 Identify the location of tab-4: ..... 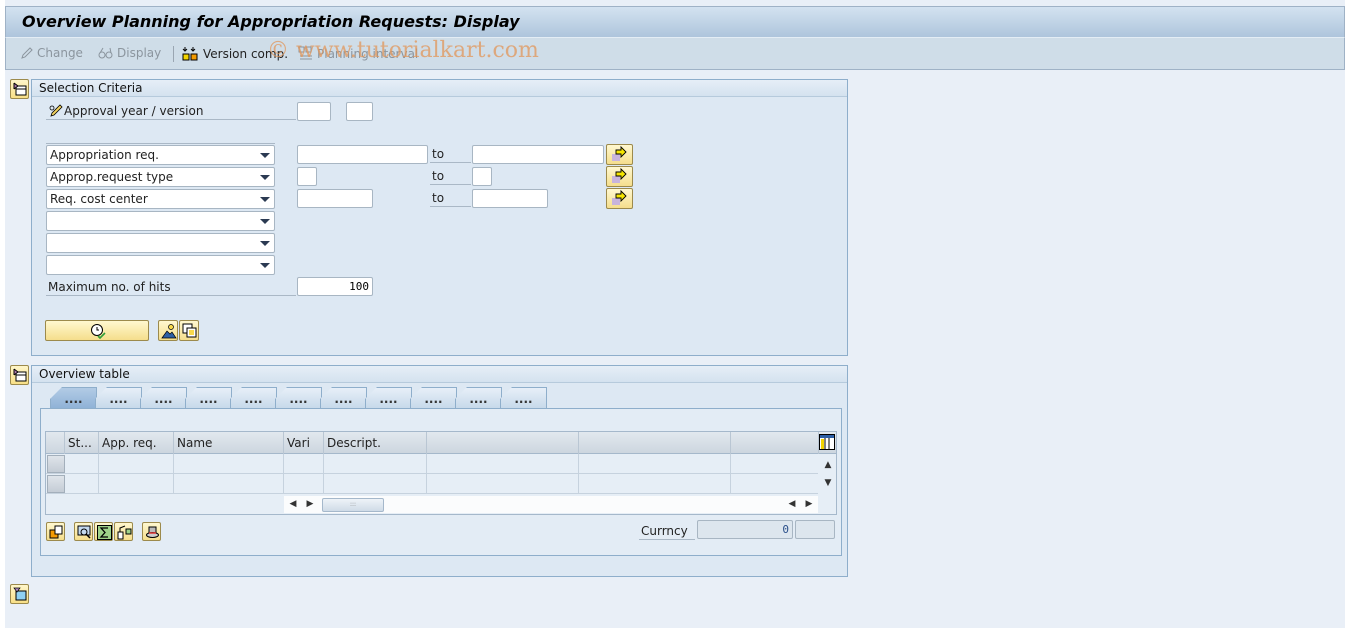
(208, 397).